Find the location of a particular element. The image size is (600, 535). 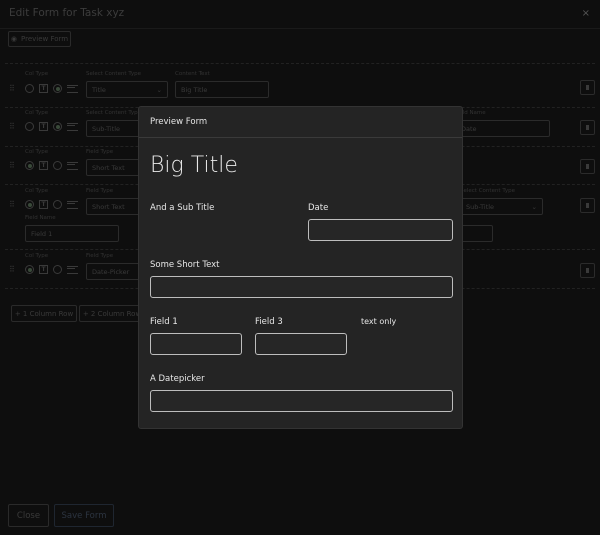

input-value: Big Title is located at coordinates (194, 89).